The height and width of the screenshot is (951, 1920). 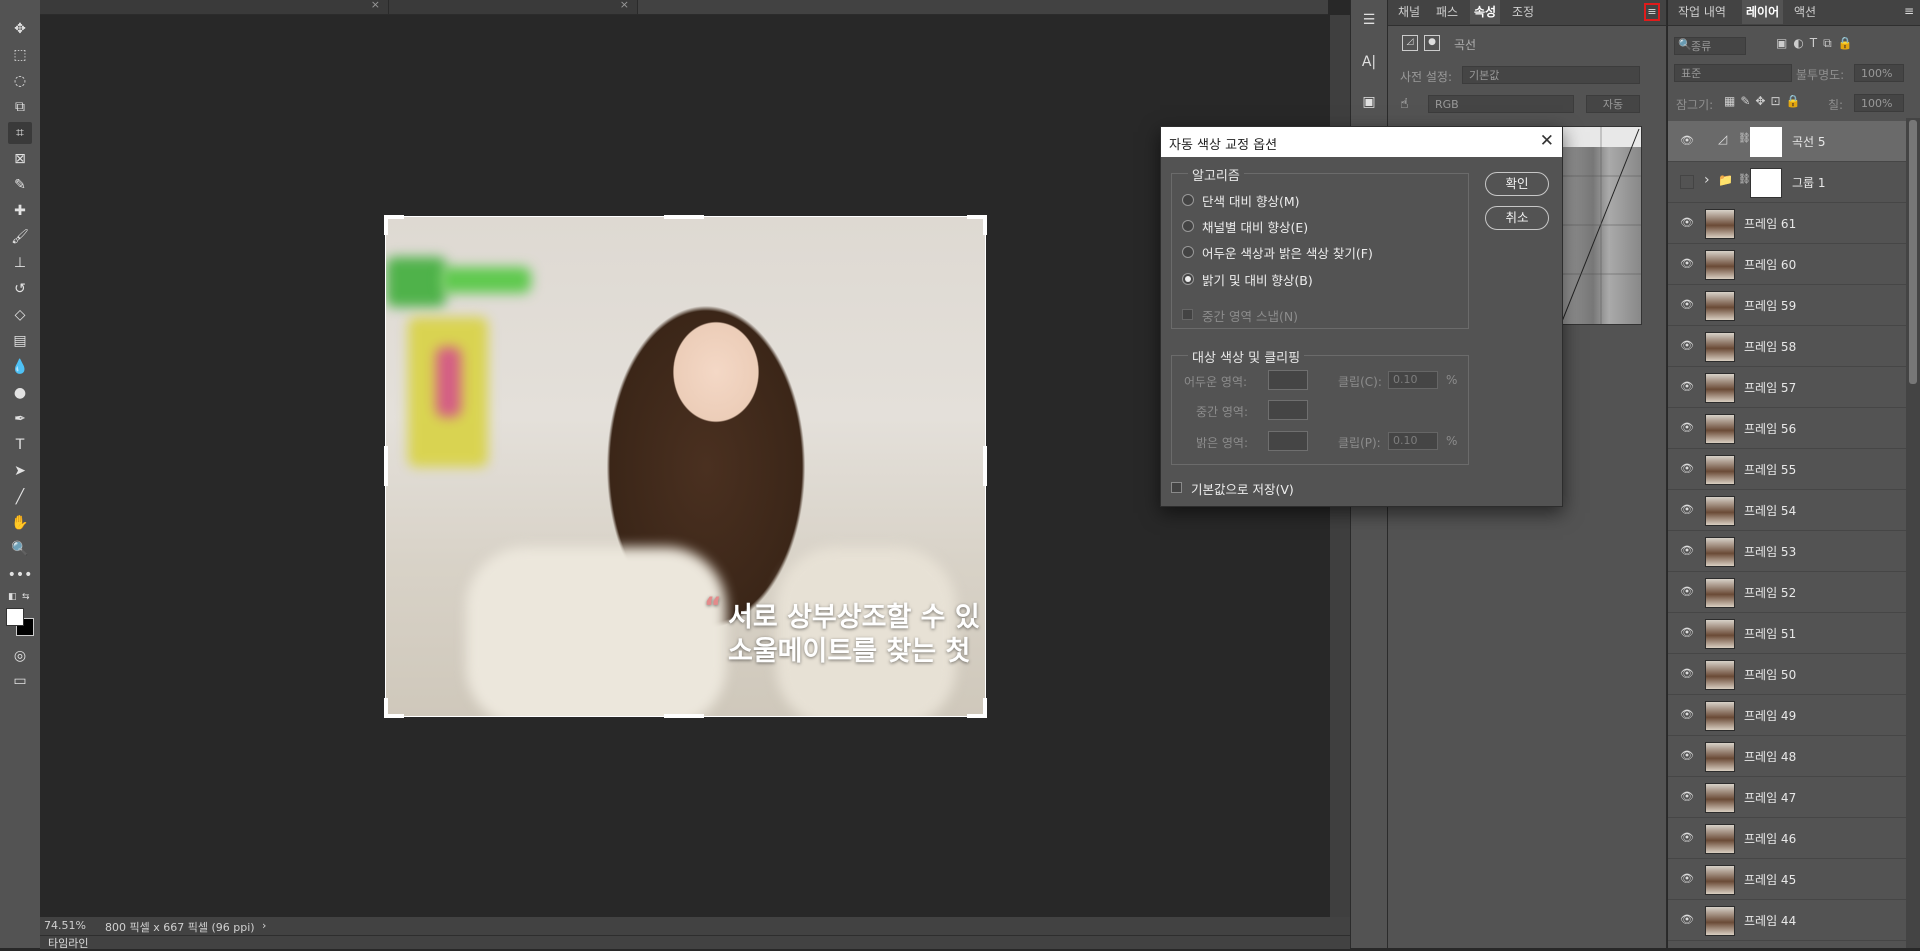 What do you see at coordinates (1787, 223) in the screenshot?
I see `layer-row: 👁 프레임 61` at bounding box center [1787, 223].